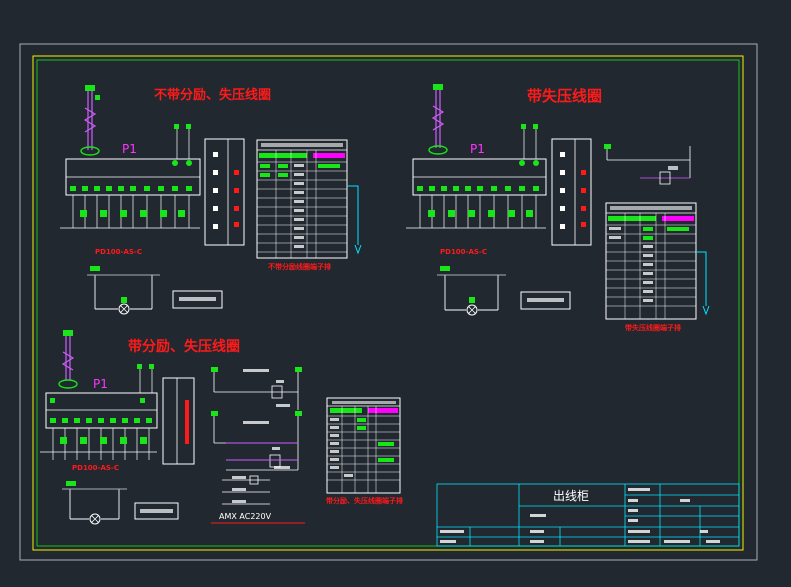  I want to click on ct-ring-b, so click(438, 150).